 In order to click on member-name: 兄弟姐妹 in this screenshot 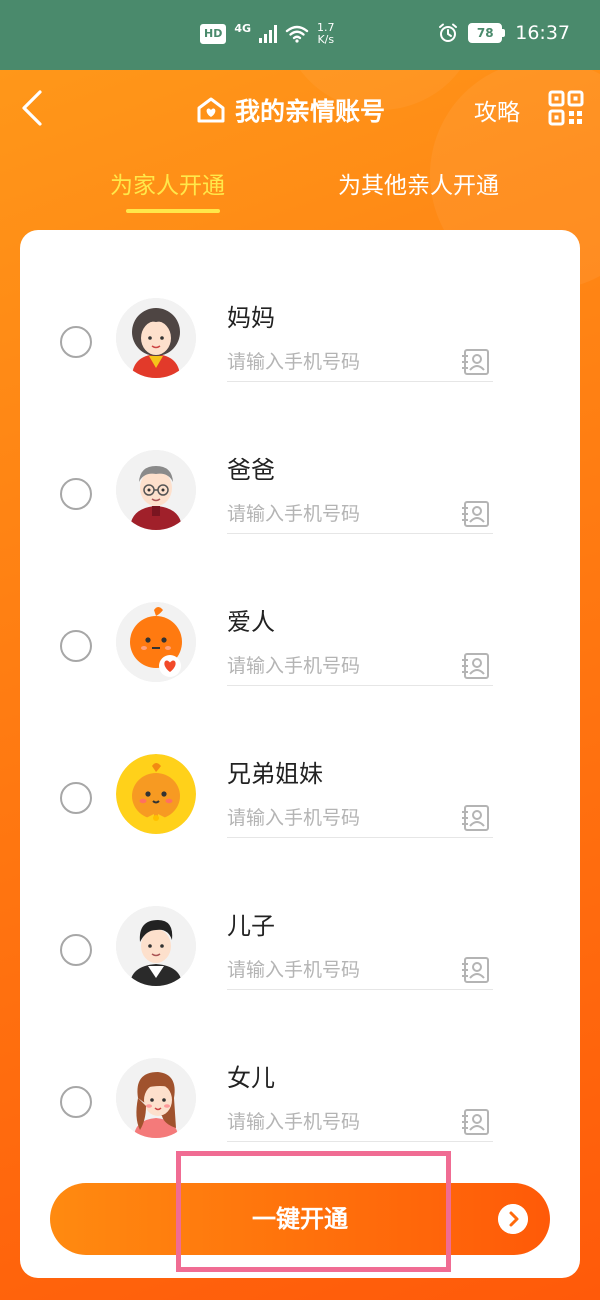, I will do `click(275, 774)`.